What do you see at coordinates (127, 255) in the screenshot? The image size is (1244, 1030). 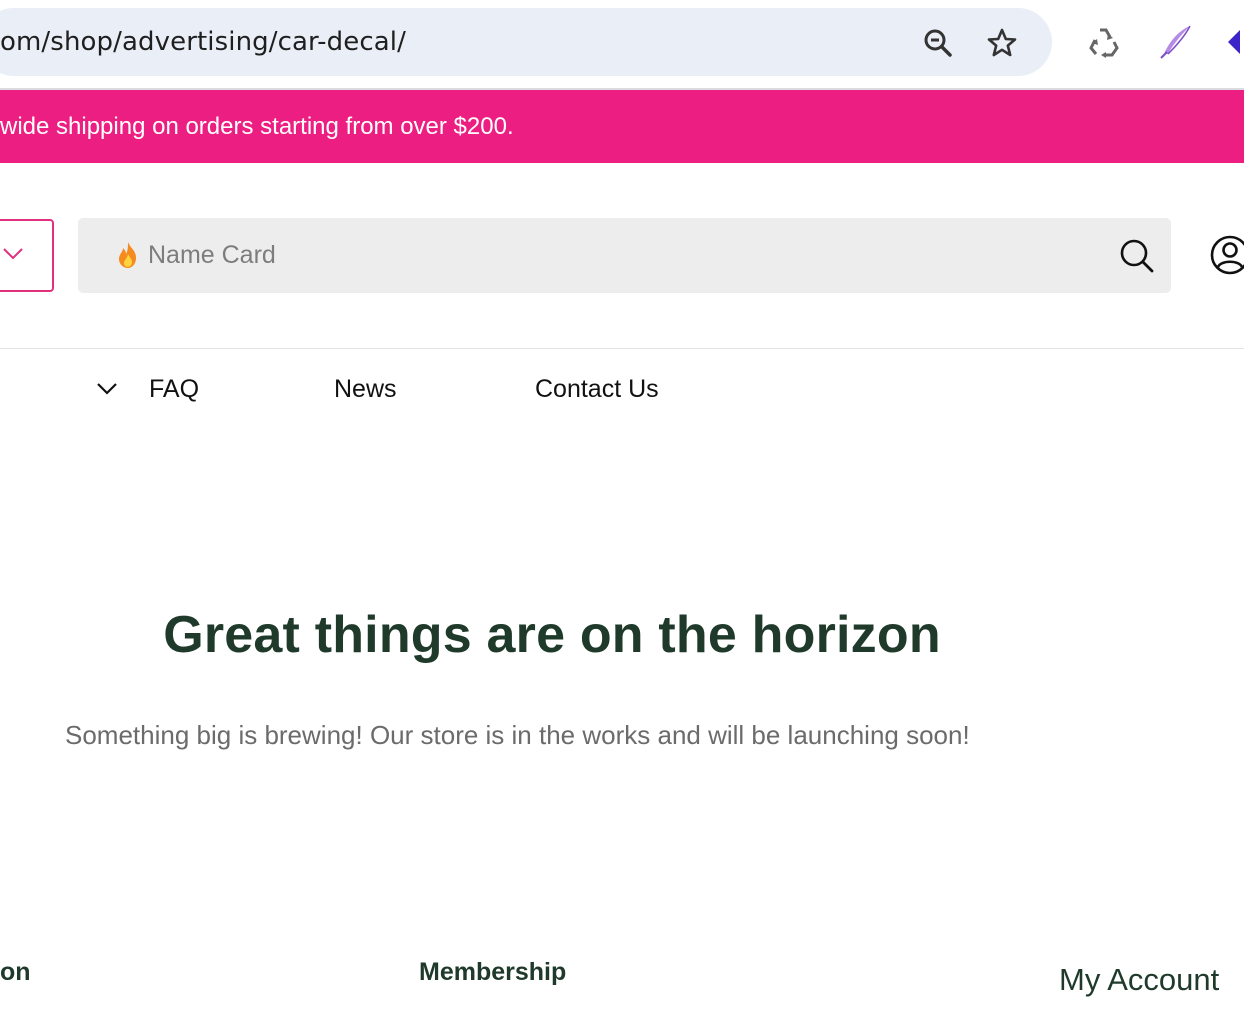 I see `fire-icon` at bounding box center [127, 255].